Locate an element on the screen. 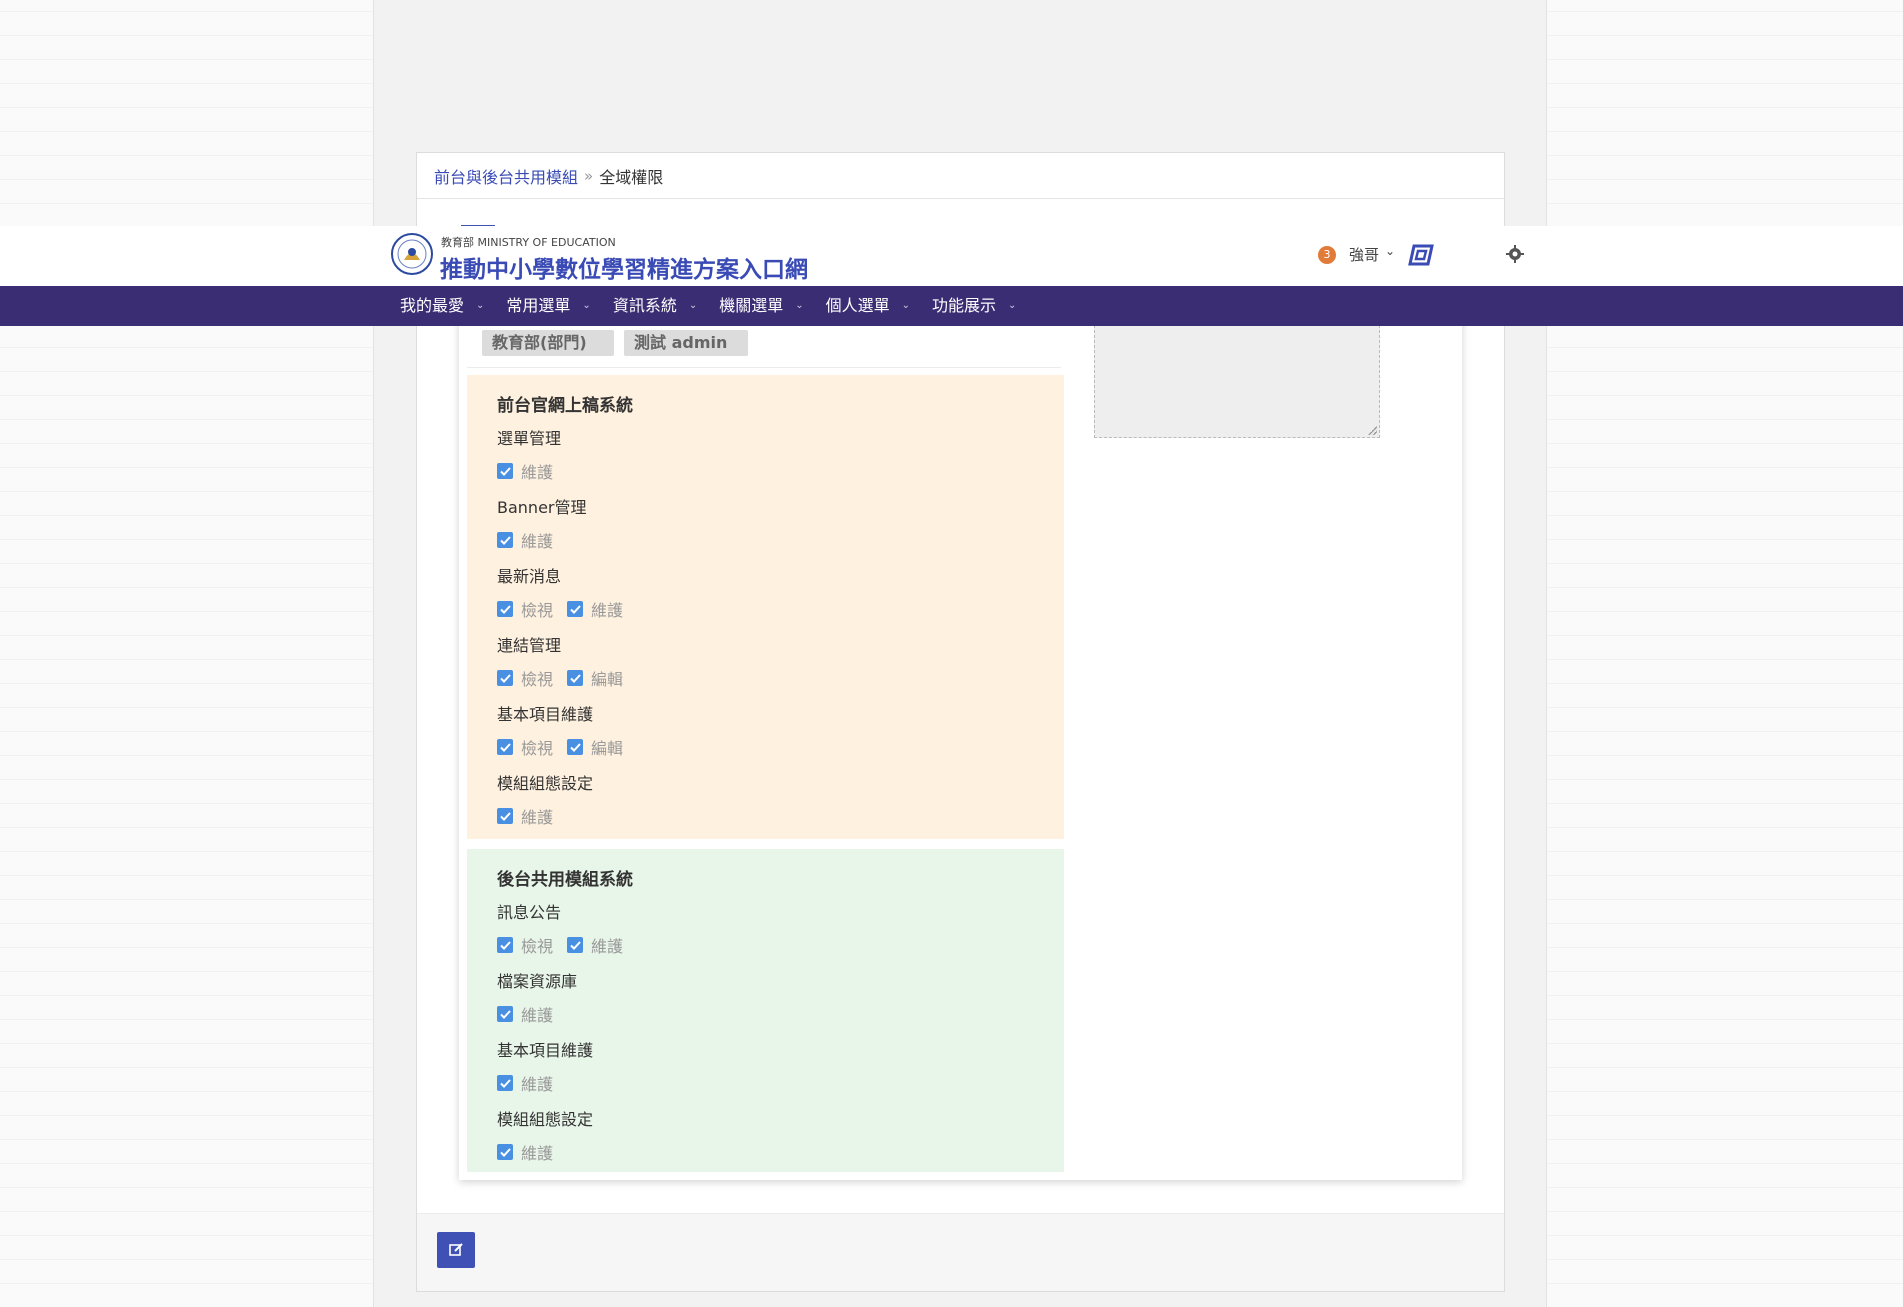  nav-item-common: 常用選單 ⌄ is located at coordinates (548, 306).